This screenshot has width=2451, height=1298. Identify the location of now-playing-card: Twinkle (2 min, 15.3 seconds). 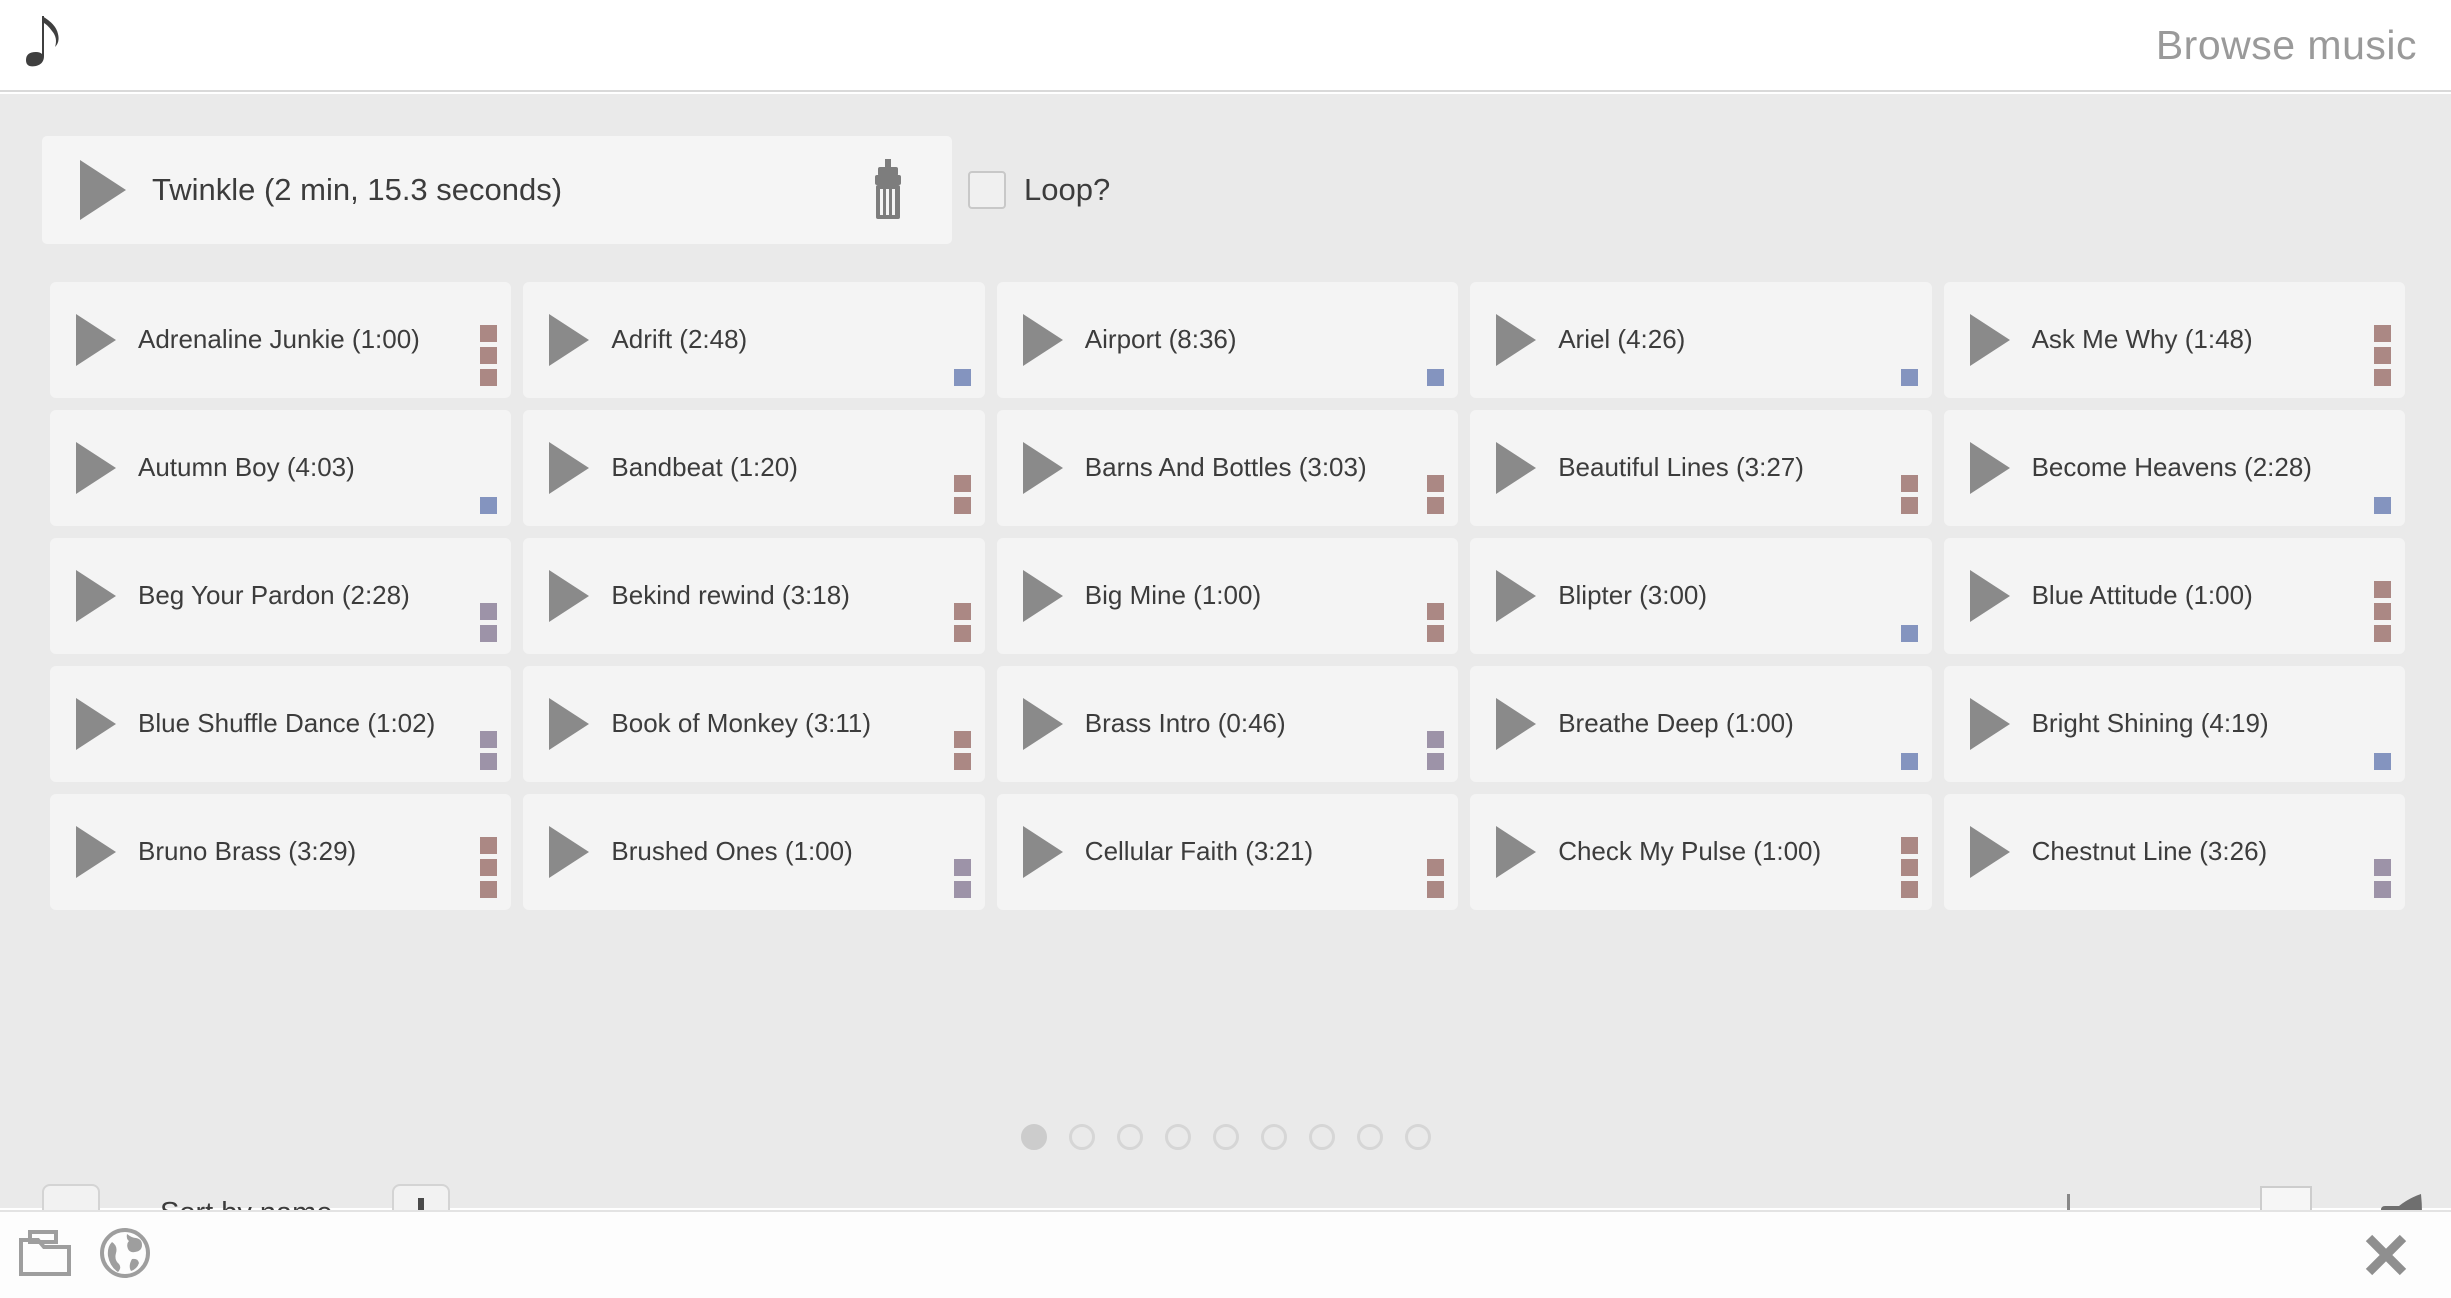
(497, 190).